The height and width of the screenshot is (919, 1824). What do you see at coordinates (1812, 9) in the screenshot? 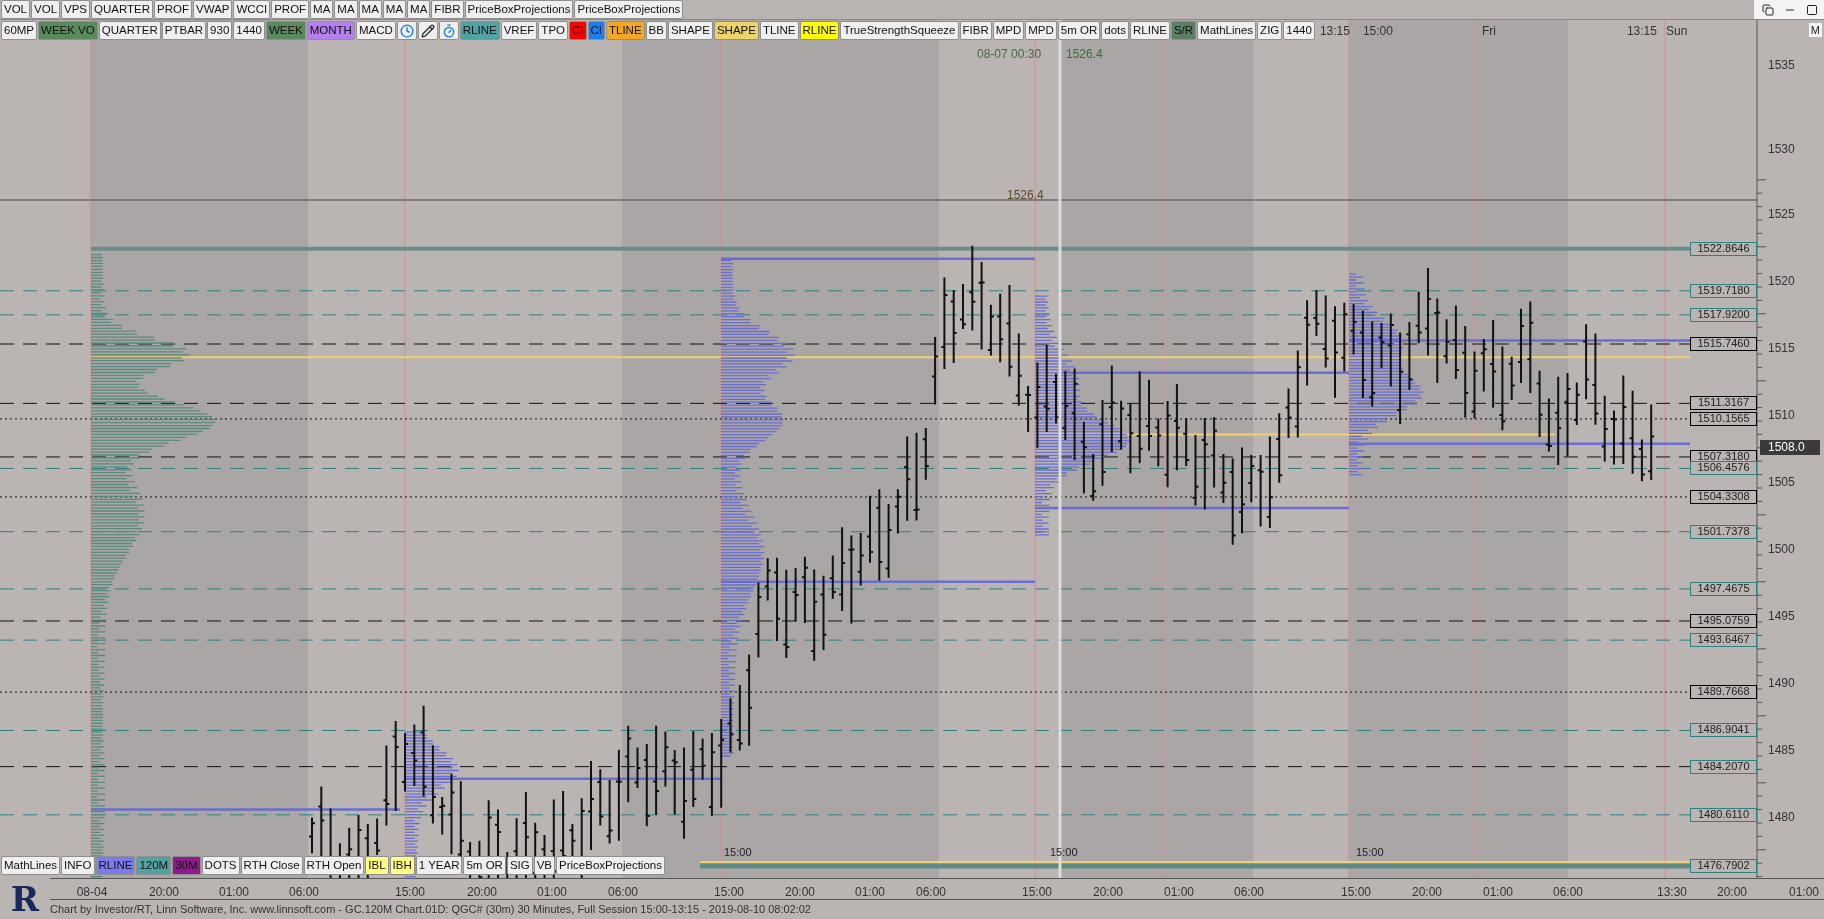
I see `maximize-icon` at bounding box center [1812, 9].